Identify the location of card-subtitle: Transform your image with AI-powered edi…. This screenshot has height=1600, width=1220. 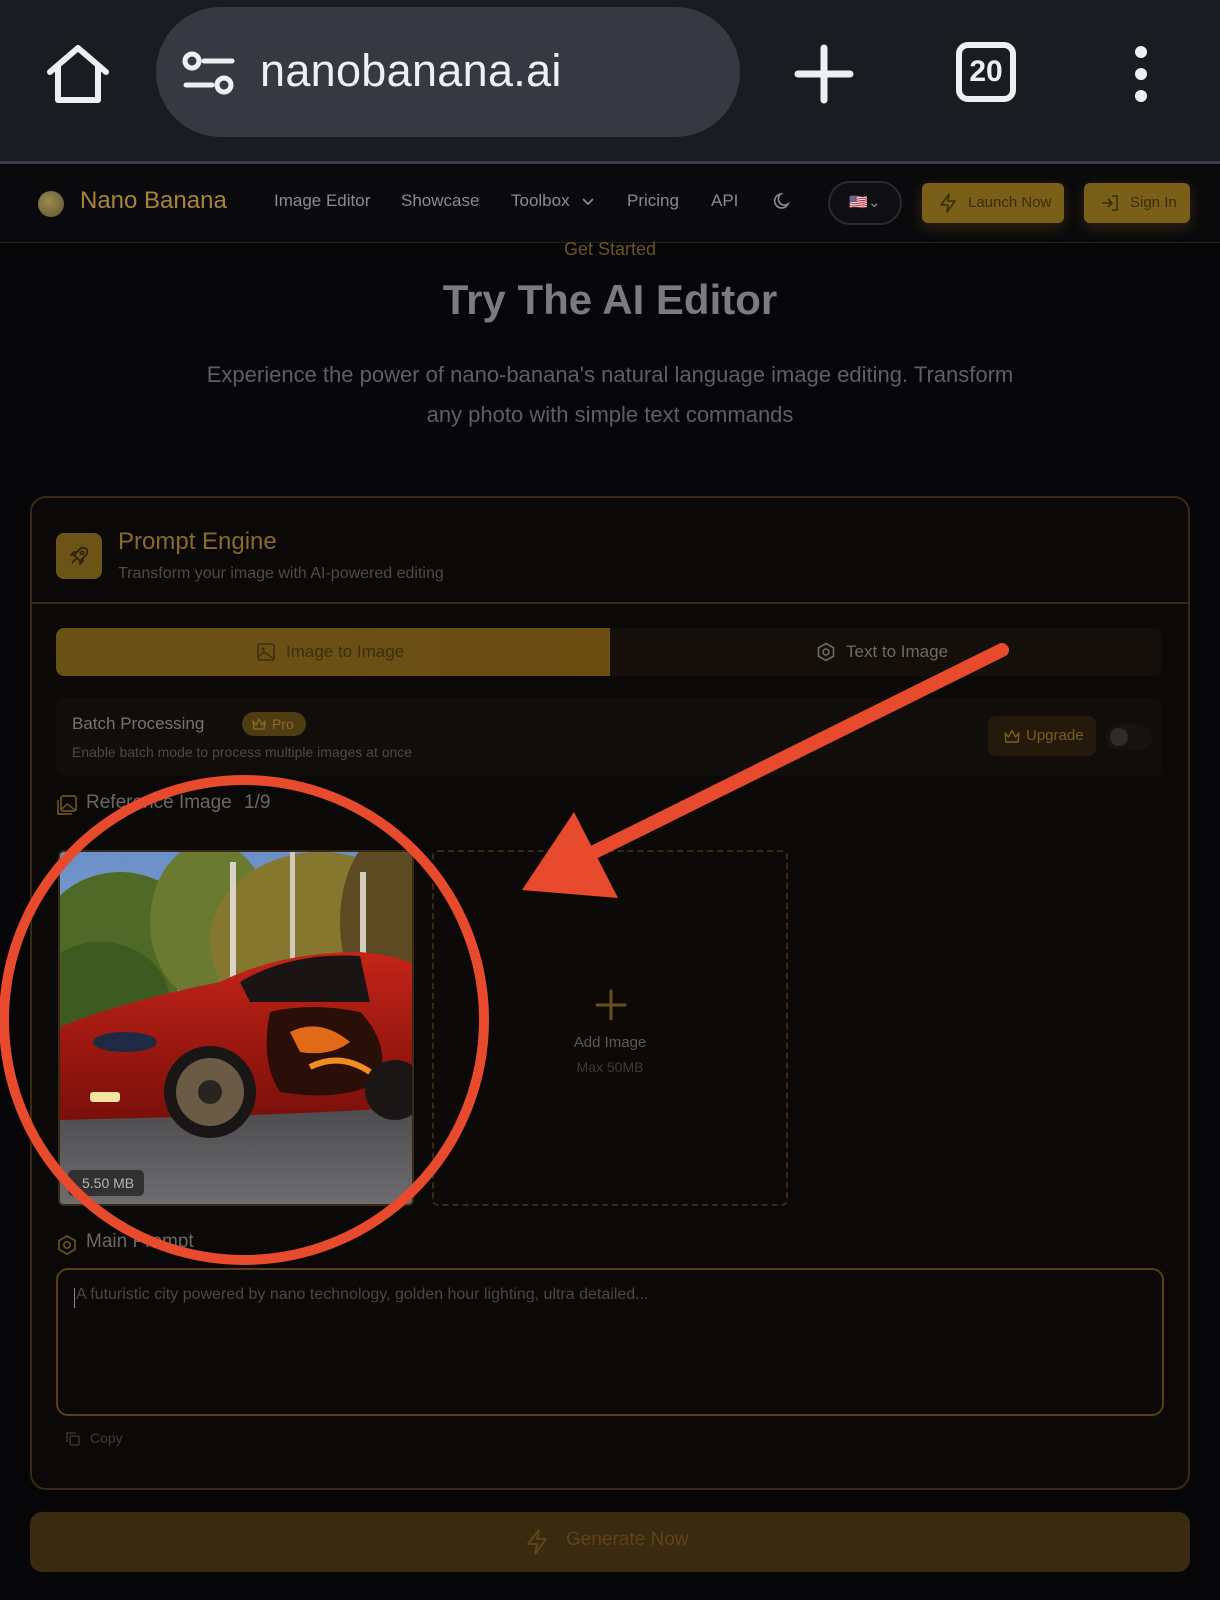
(281, 573).